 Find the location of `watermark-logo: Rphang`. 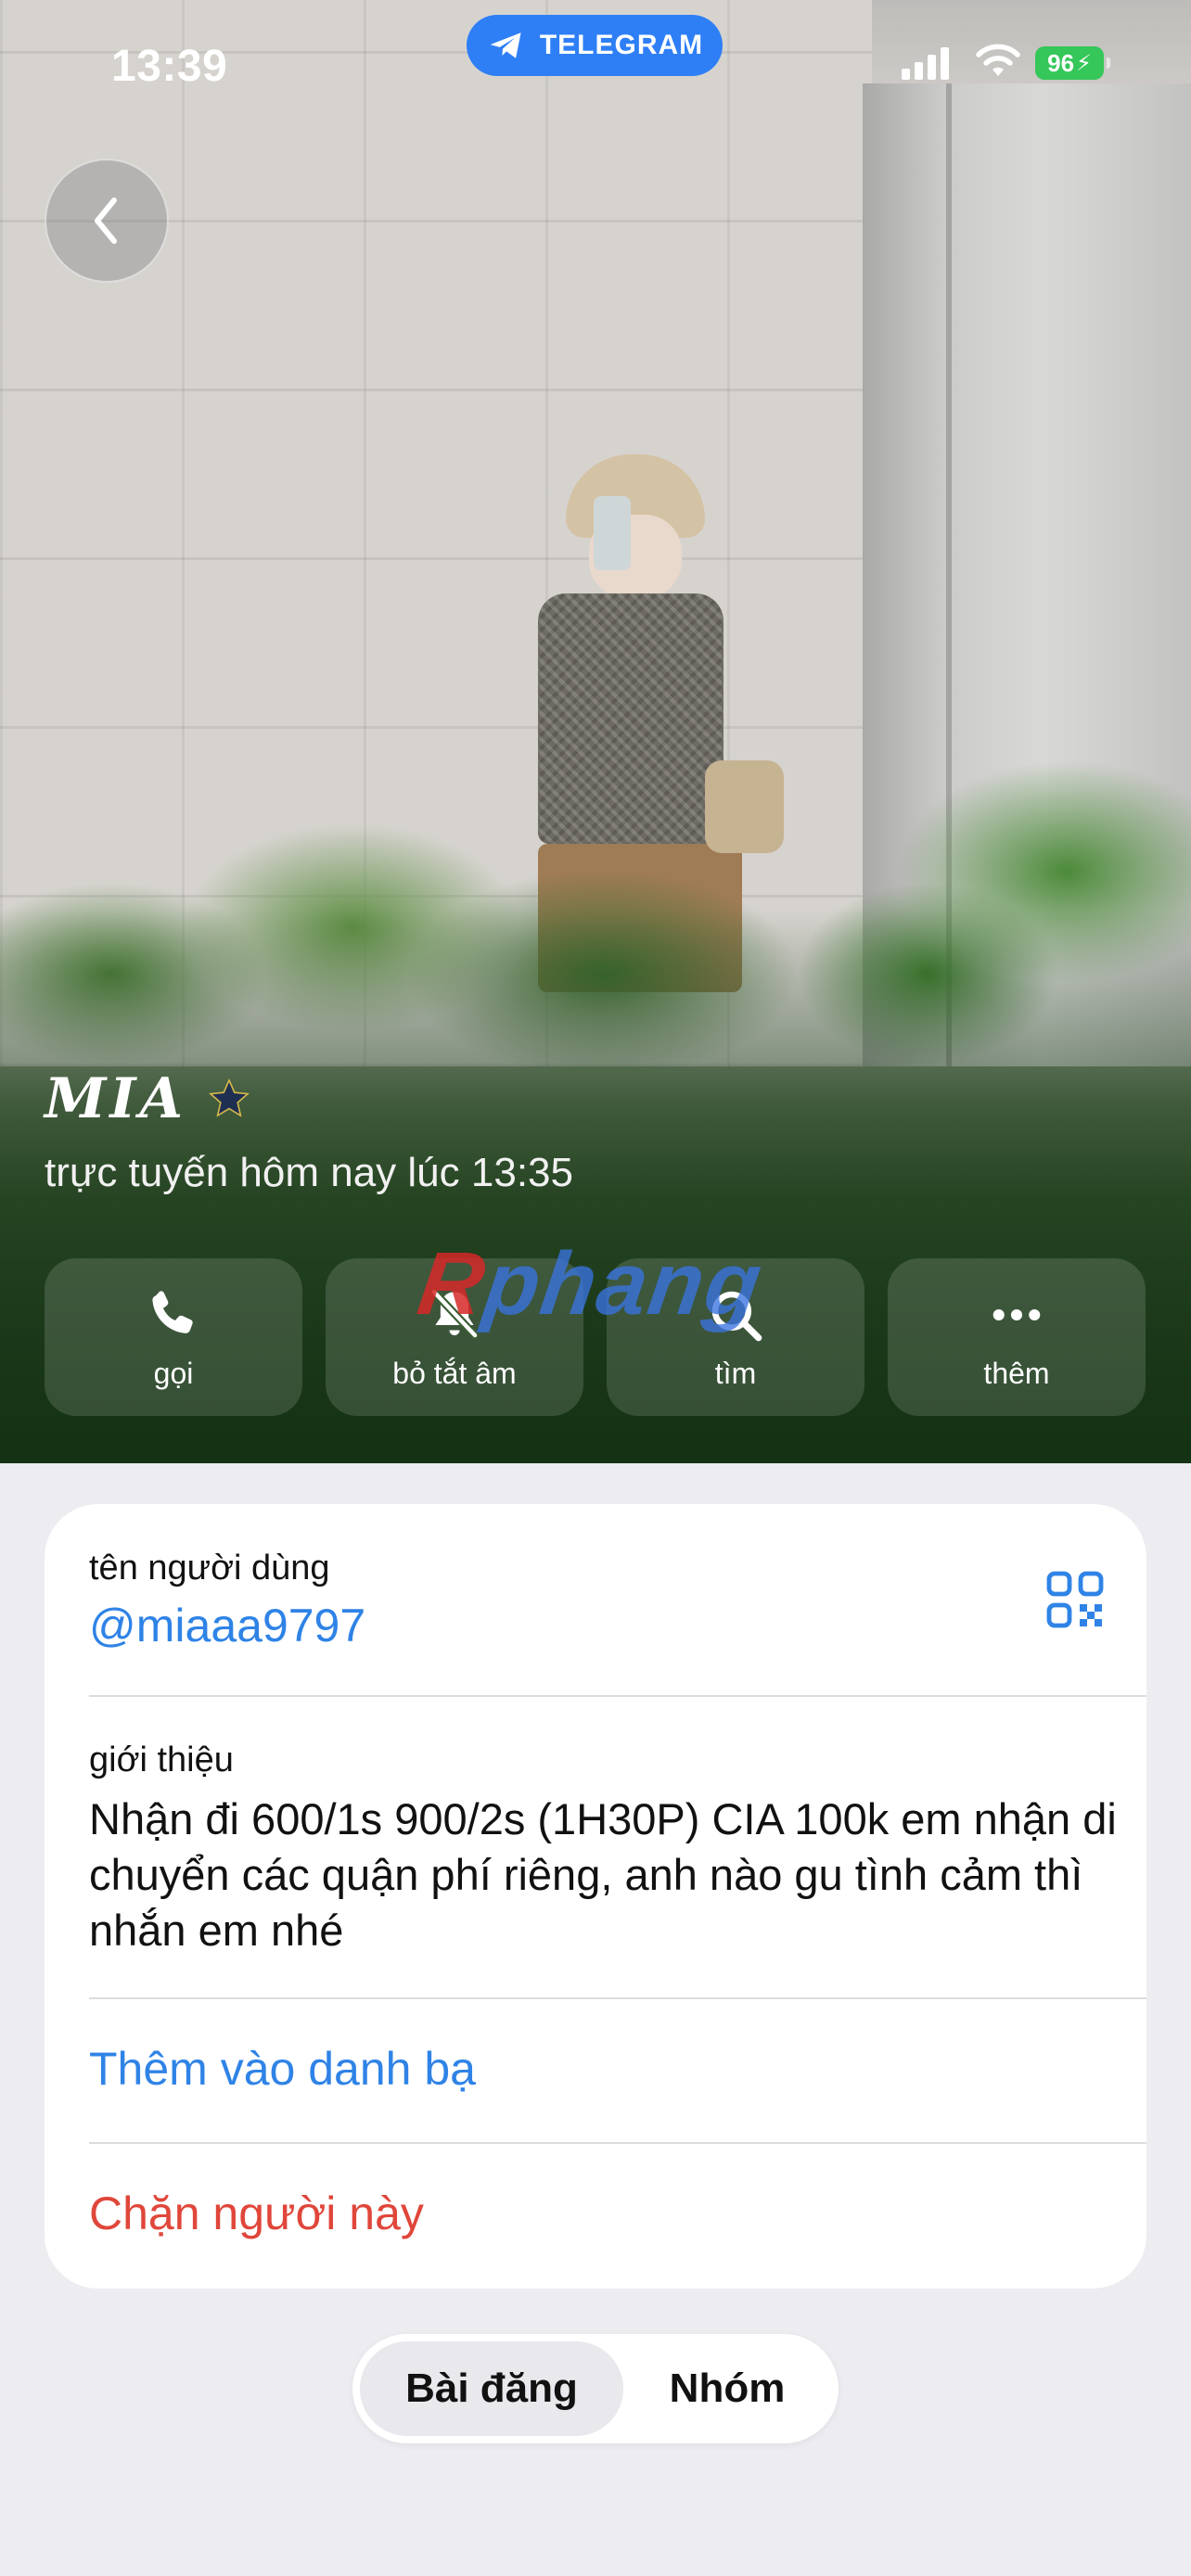

watermark-logo: Rphang is located at coordinates (590, 1284).